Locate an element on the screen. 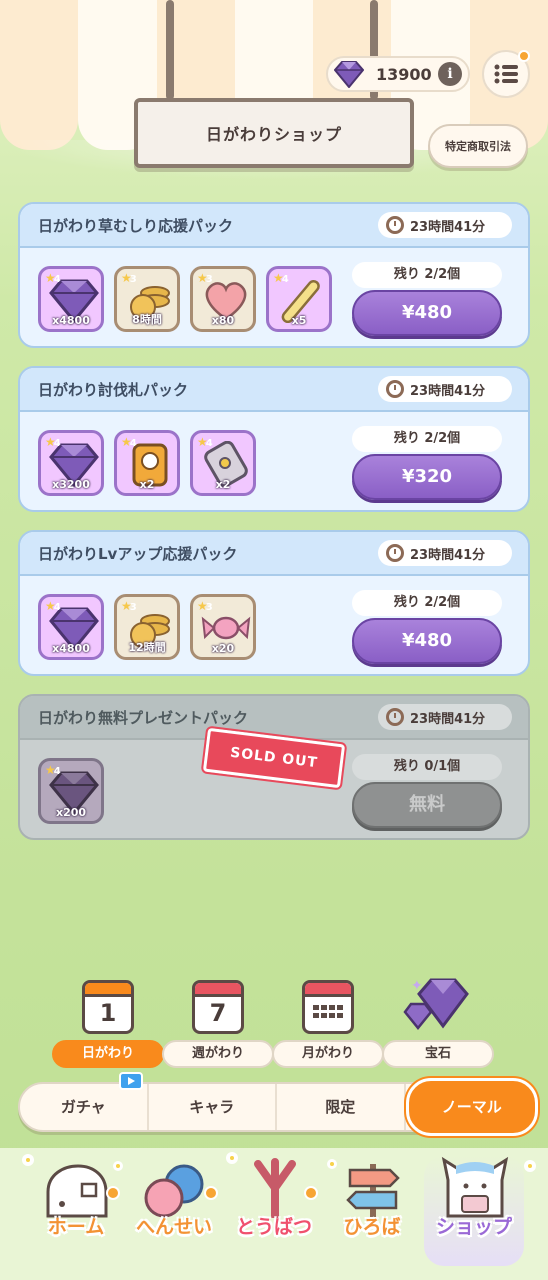  item-stick: ★4 x5 is located at coordinates (299, 299).